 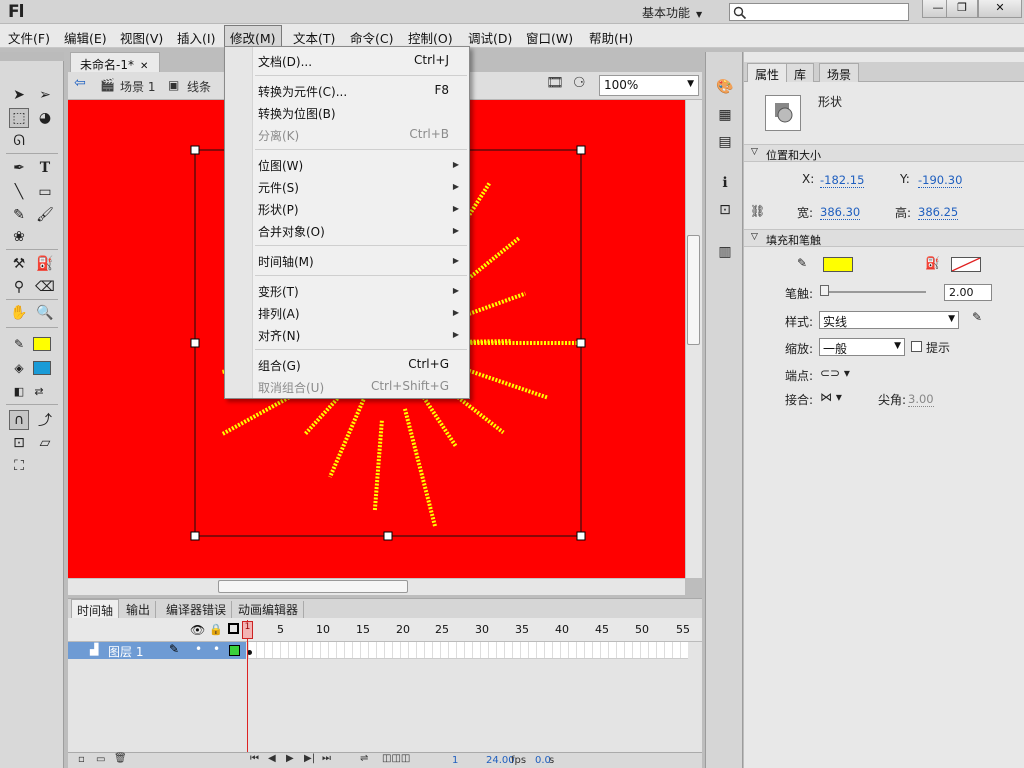 What do you see at coordinates (19, 215) in the screenshot?
I see `pencil-tool-icon: ✎` at bounding box center [19, 215].